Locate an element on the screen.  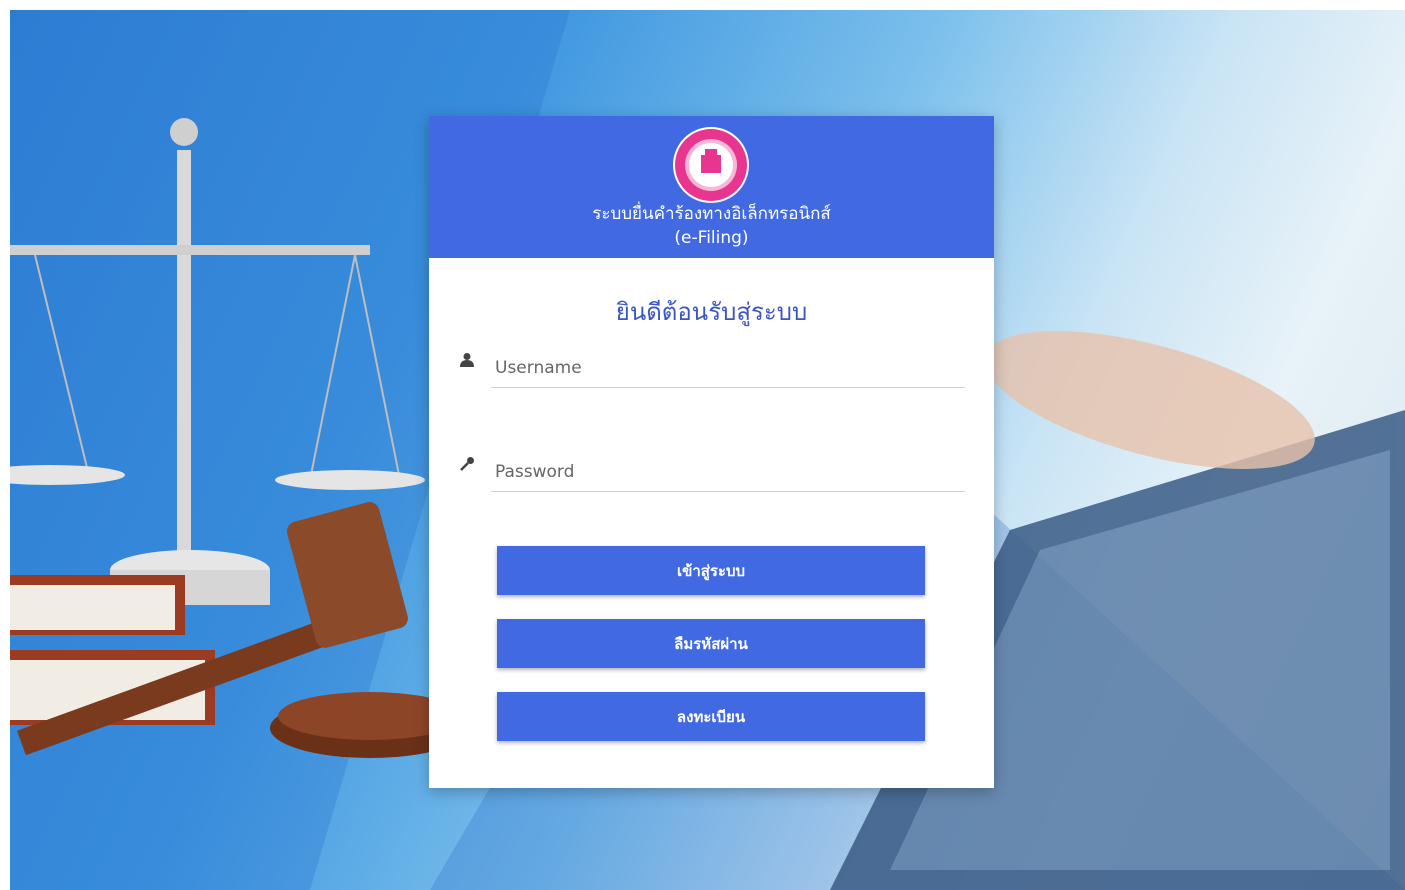
welcome-heading: ยินดีต้อนรับสู่ระบบ is located at coordinates (711, 312).